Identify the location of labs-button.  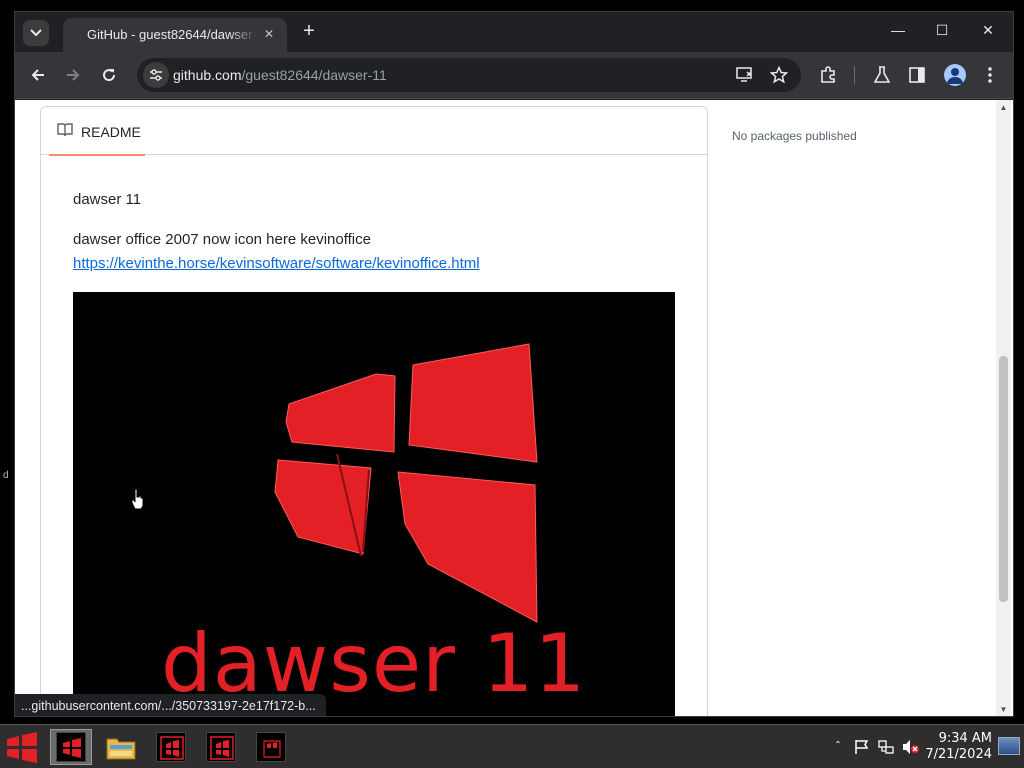
(882, 75).